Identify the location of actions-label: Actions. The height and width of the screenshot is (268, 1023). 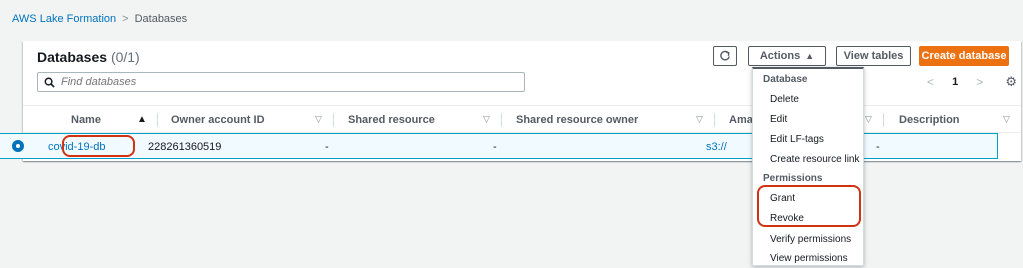
(780, 56).